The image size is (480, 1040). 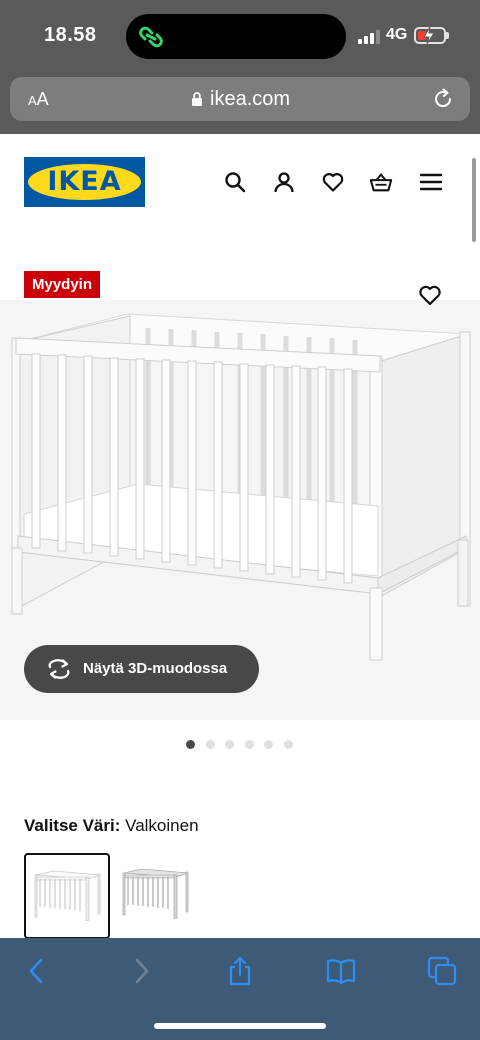 I want to click on colour-swatch-white, so click(x=67, y=896).